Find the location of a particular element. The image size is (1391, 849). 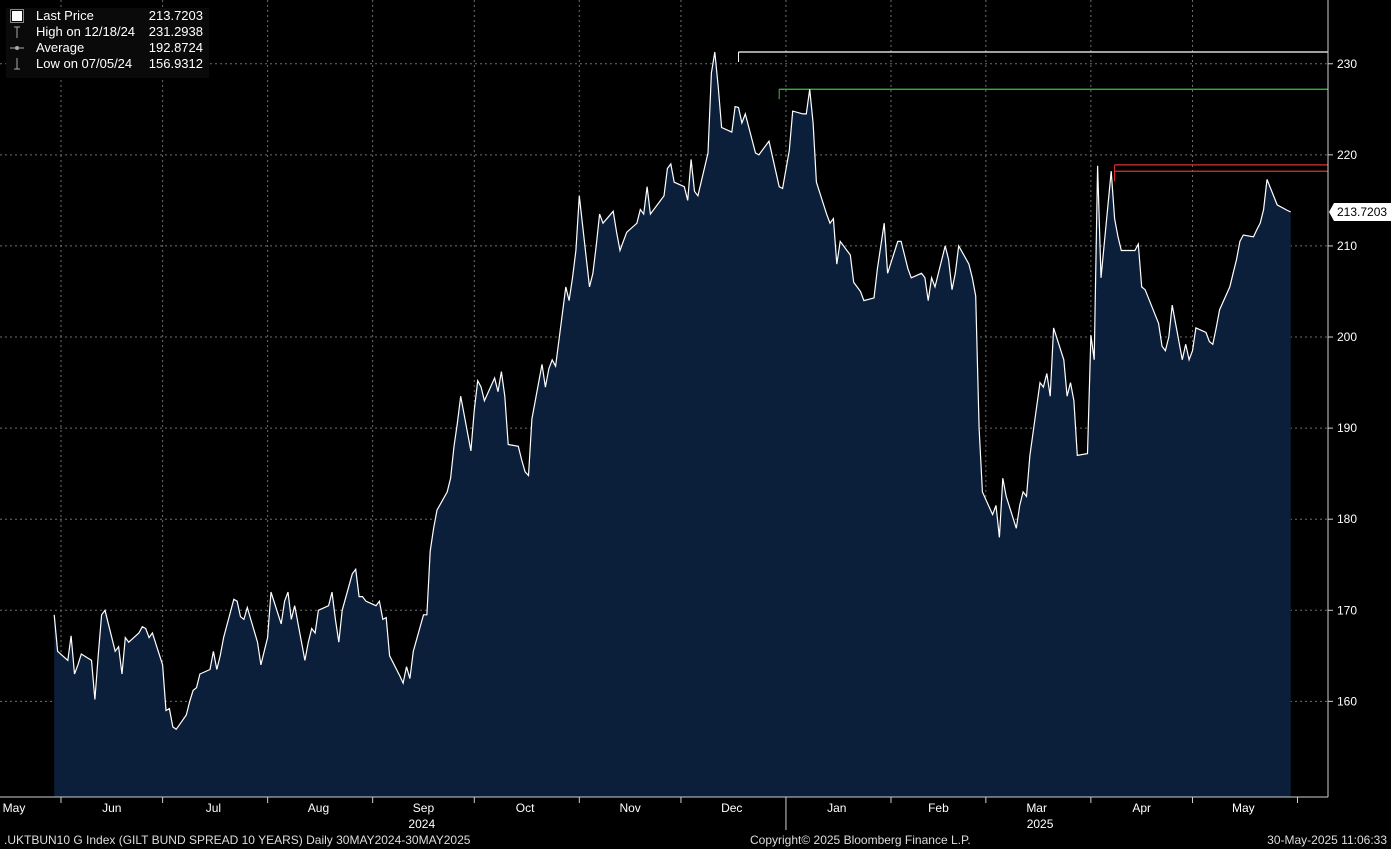

last-price-tag-label: 213.7203 is located at coordinates (1362, 212).